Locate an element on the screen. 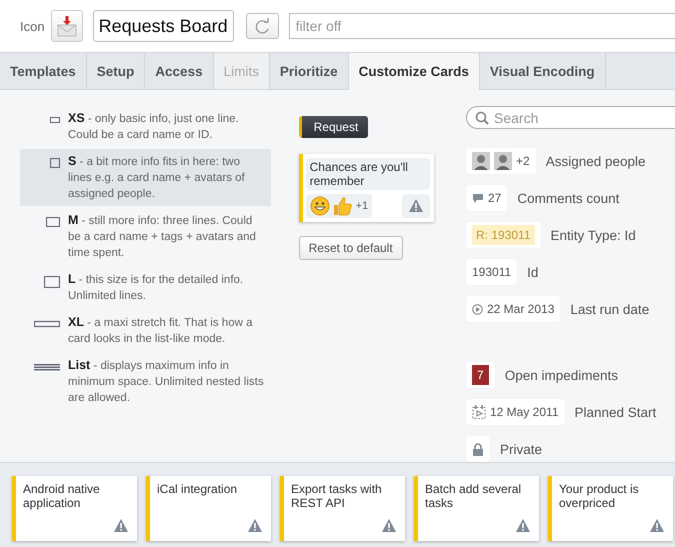 The height and width of the screenshot is (547, 675). icon-label: Icon is located at coordinates (32, 26).